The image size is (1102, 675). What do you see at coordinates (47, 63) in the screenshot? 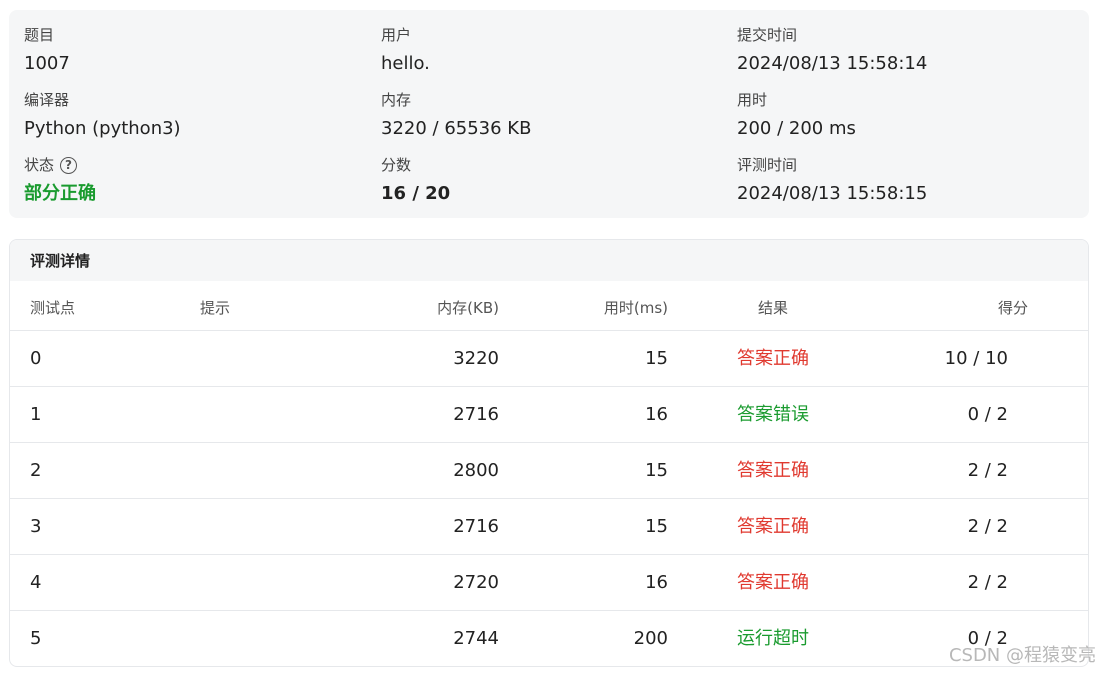
I see `problem-value: 1007` at bounding box center [47, 63].